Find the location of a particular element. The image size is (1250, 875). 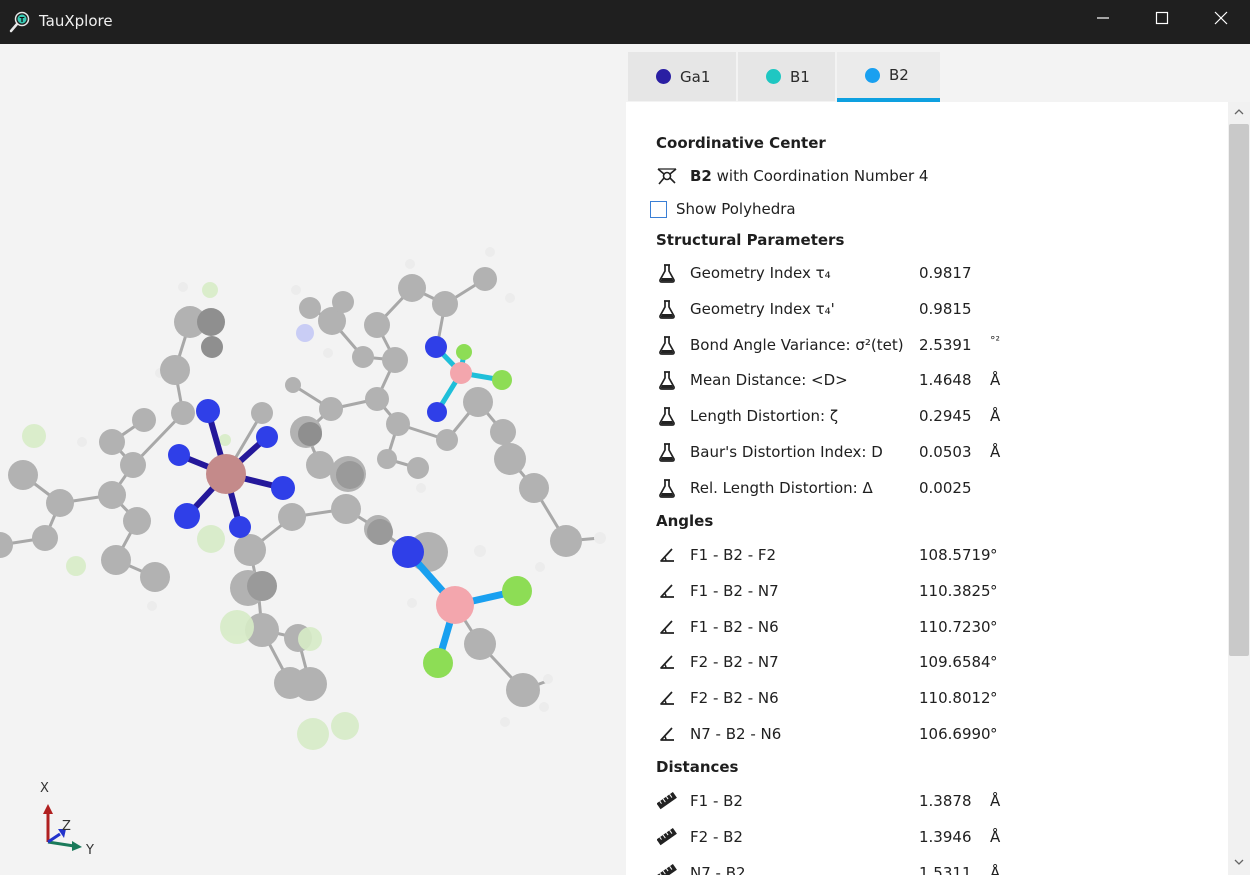

param-value: 0.0503 is located at coordinates (945, 452).